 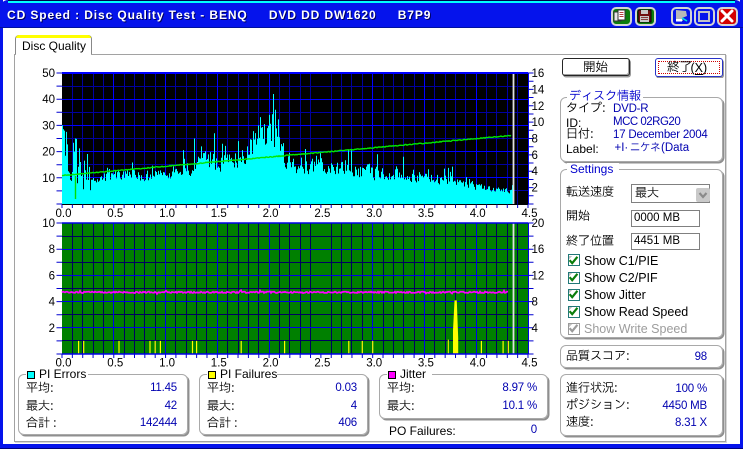 What do you see at coordinates (48, 126) in the screenshot?
I see `svg-text: 30` at bounding box center [48, 126].